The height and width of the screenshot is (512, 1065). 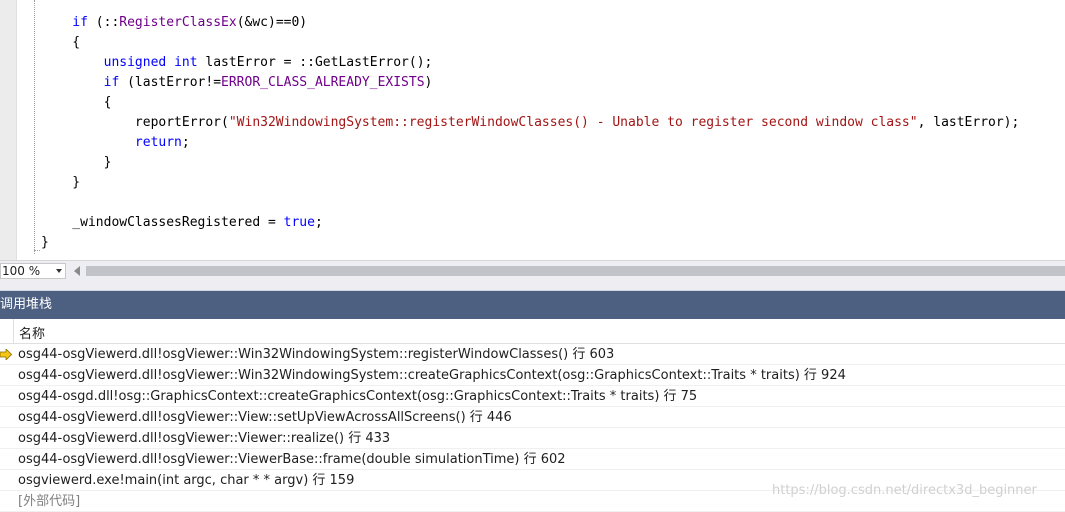 I want to click on callstack-title: 调用堆栈, so click(x=26, y=304).